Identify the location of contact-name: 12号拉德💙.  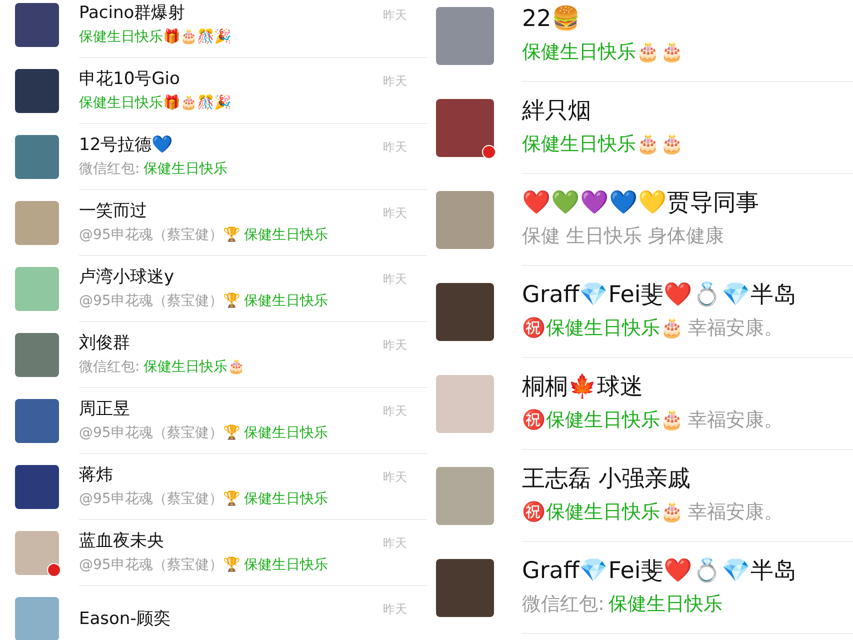
(126, 145).